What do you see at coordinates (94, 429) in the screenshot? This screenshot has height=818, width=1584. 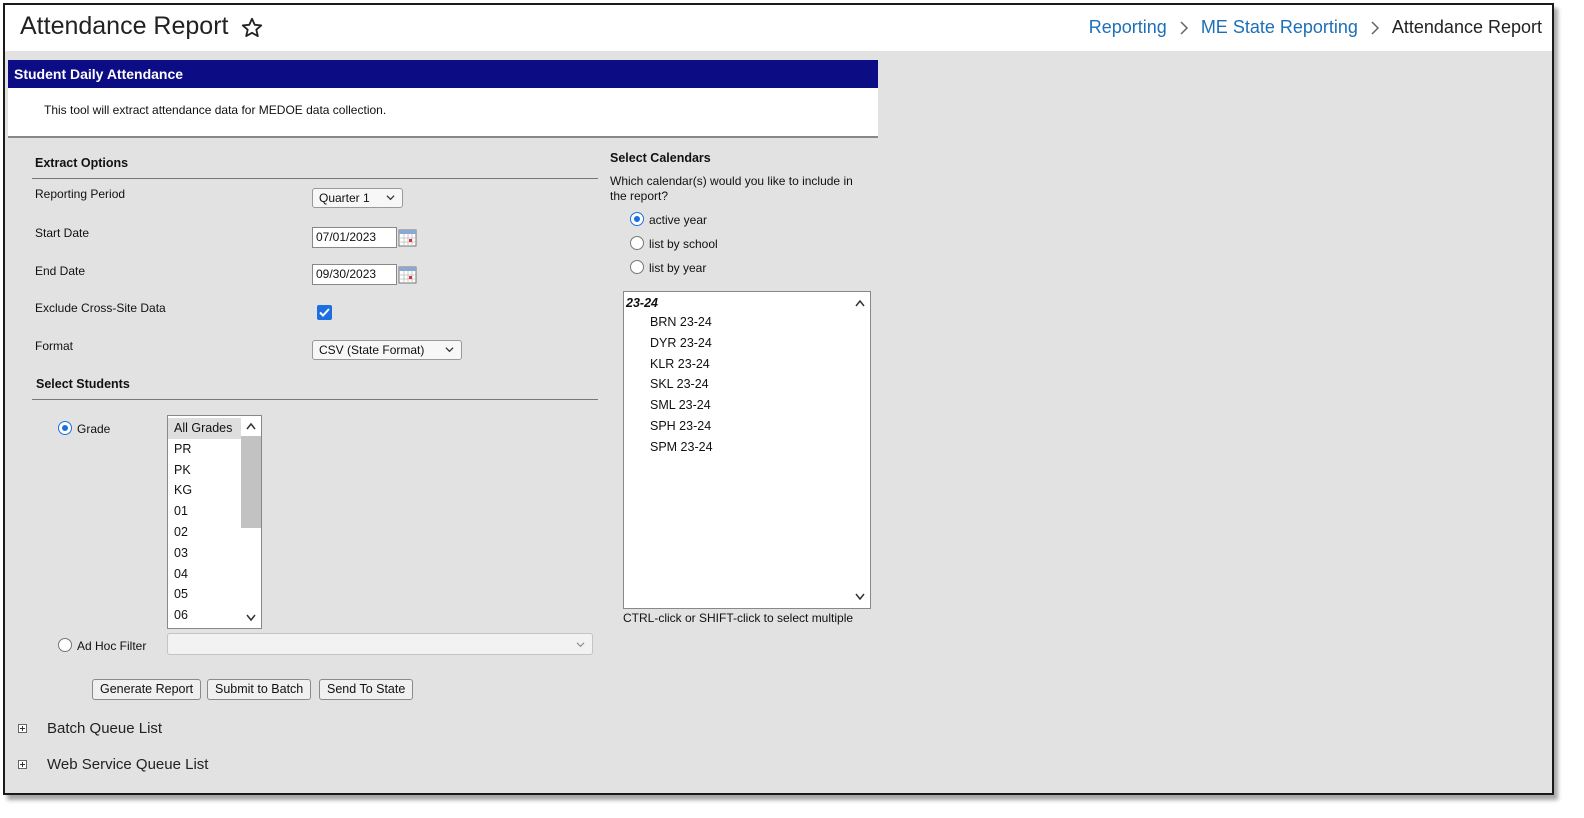 I see `grade-label: Grade` at bounding box center [94, 429].